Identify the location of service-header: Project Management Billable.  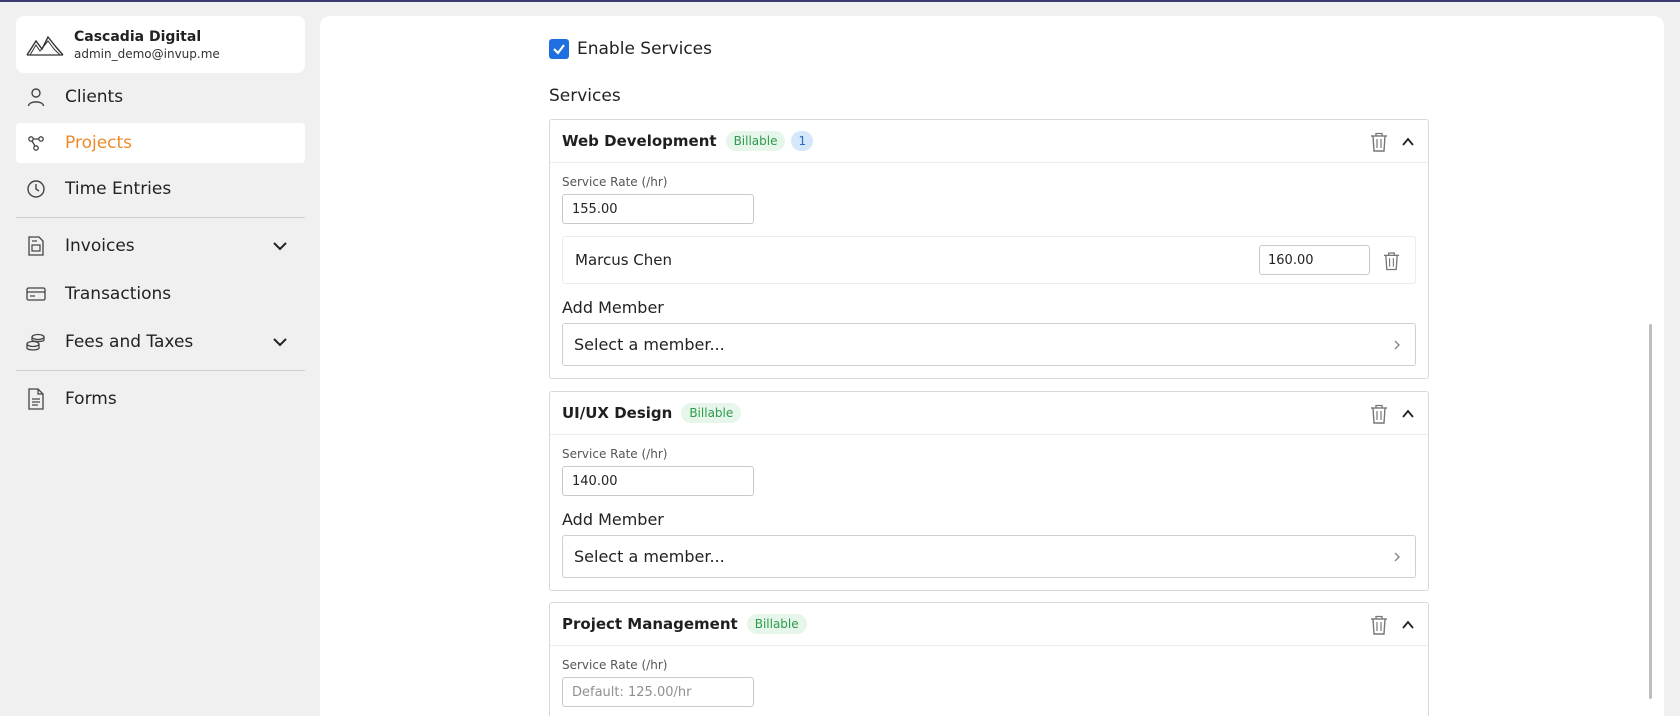
(989, 624).